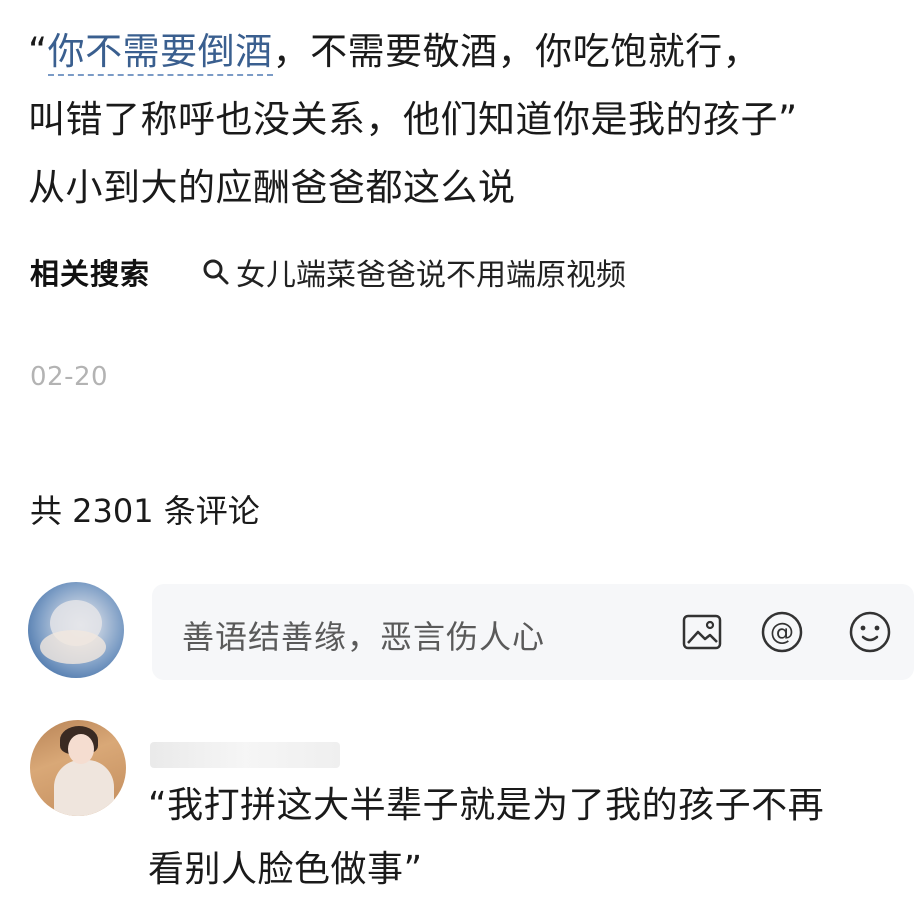 The height and width of the screenshot is (911, 914). Describe the element at coordinates (528, 838) in the screenshot. I see `comment-text: “我打拼这大半辈子就是为了我的孩子不再 看别人脸色做事”` at that location.